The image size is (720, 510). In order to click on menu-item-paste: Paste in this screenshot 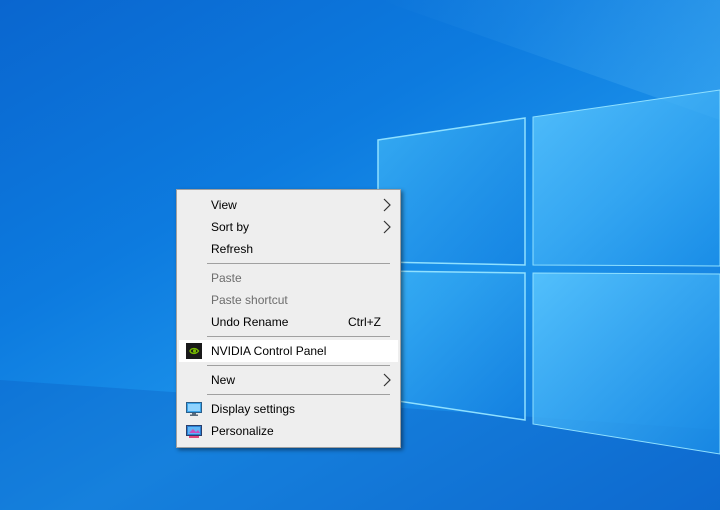, I will do `click(288, 278)`.